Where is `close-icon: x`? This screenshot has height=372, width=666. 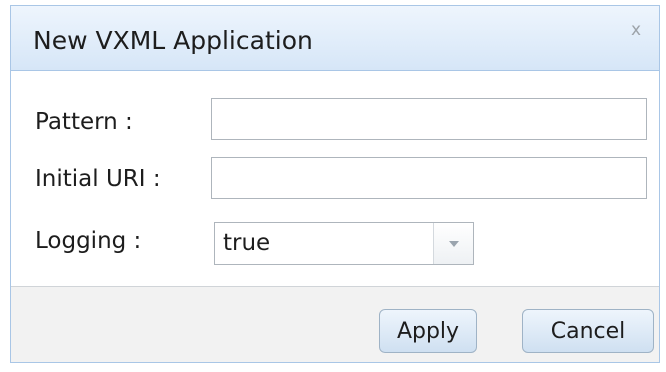
close-icon: x is located at coordinates (636, 30).